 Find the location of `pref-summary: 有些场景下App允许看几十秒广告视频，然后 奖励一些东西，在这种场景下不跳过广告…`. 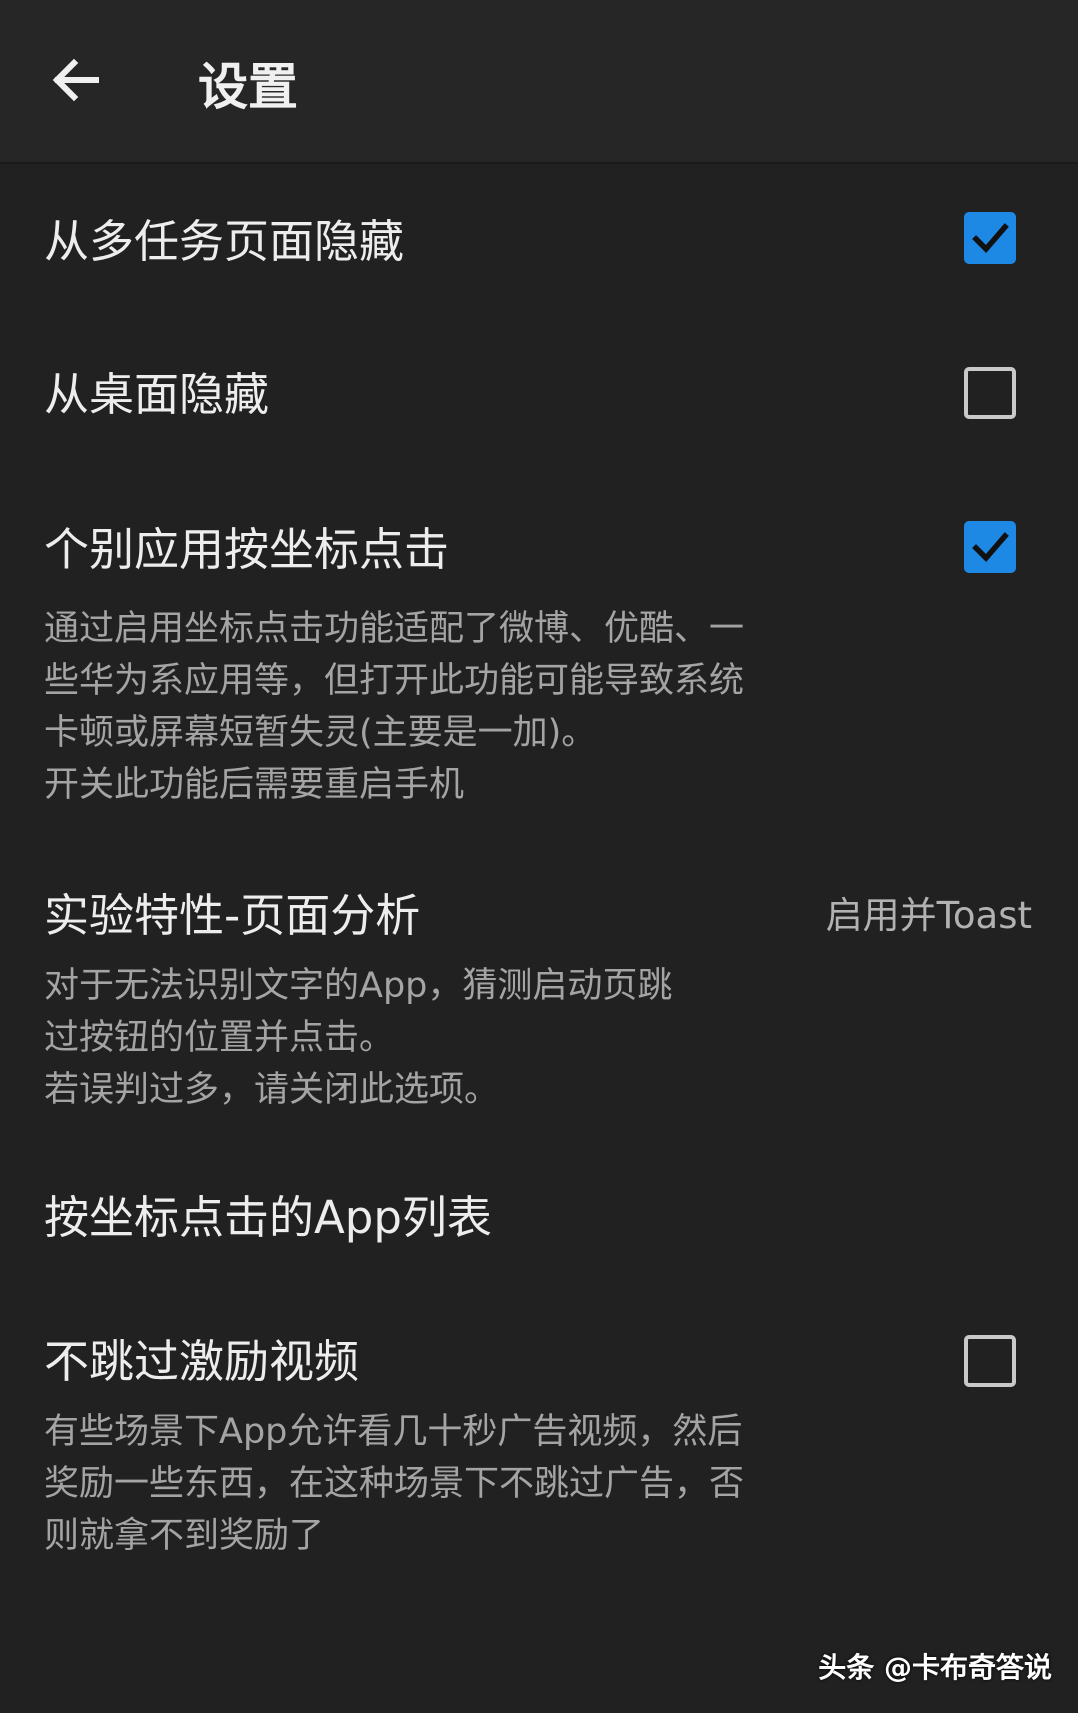

pref-summary: 有些场景下App允许看几十秒广告视频，然后 奖励一些东西，在这种场景下不跳过广告… is located at coordinates (394, 1484).